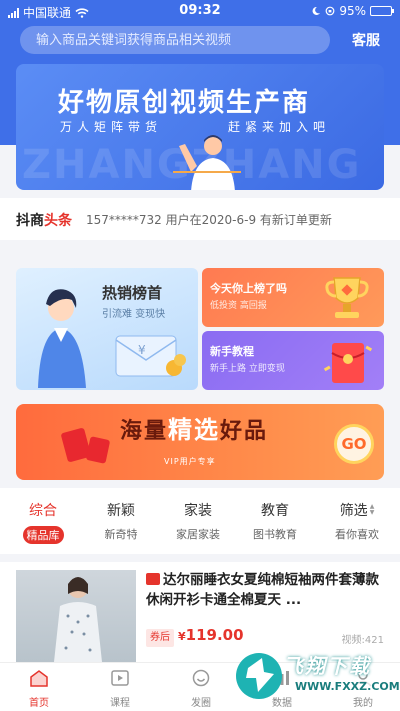  I want to click on news-ticker: 抖商头条 157*****732 用户在2020-6-9 有新订单更新, so click(200, 219).